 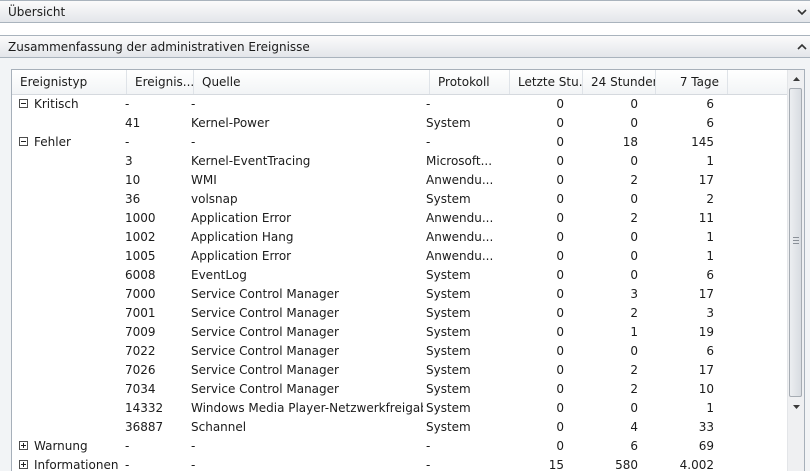 What do you see at coordinates (400, 332) in the screenshot?
I see `table-row: 7009 Service Control Manager System 0 1 19` at bounding box center [400, 332].